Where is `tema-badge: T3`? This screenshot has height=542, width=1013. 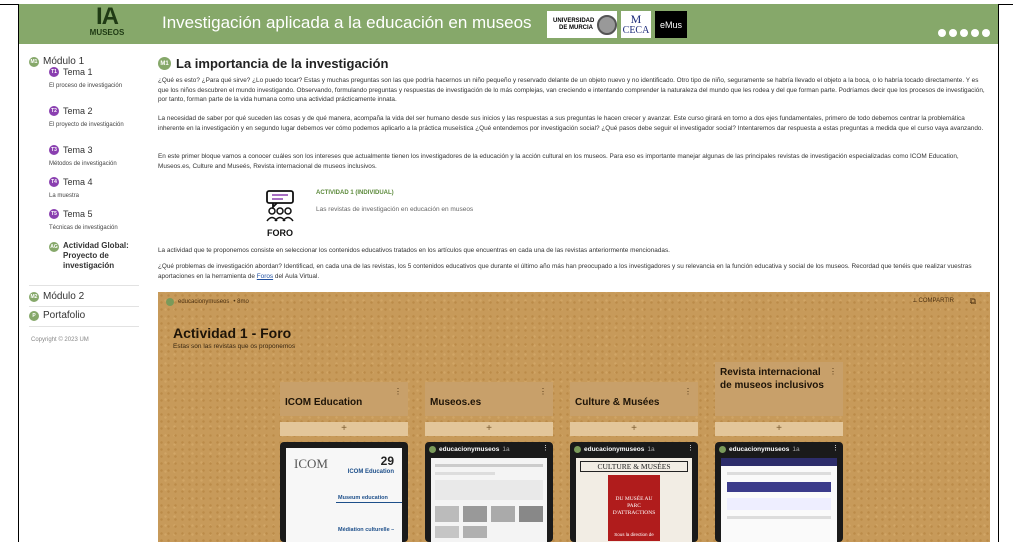 tema-badge: T3 is located at coordinates (54, 150).